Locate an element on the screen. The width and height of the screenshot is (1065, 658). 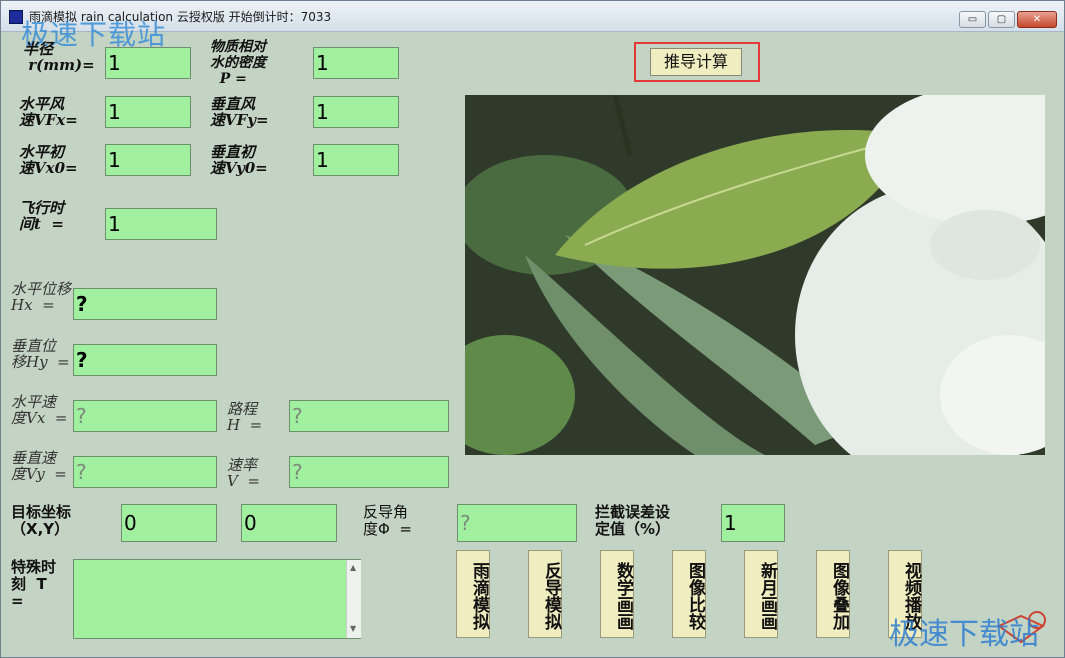
v0-v-label: 垂直初 速Vy0= is located at coordinates (239, 160).